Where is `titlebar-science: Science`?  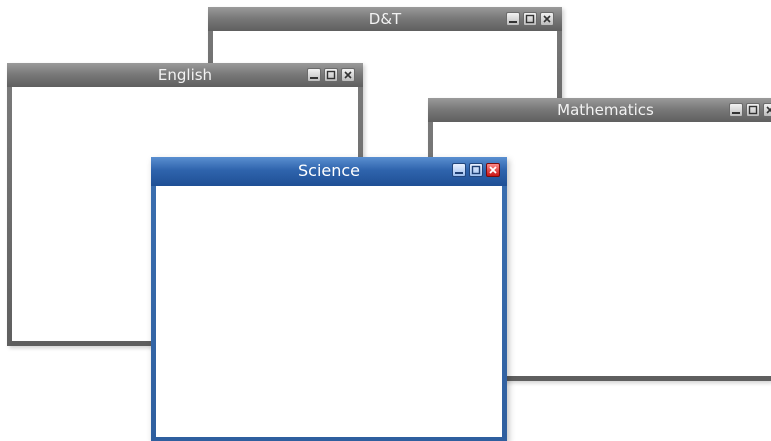
titlebar-science: Science is located at coordinates (329, 171).